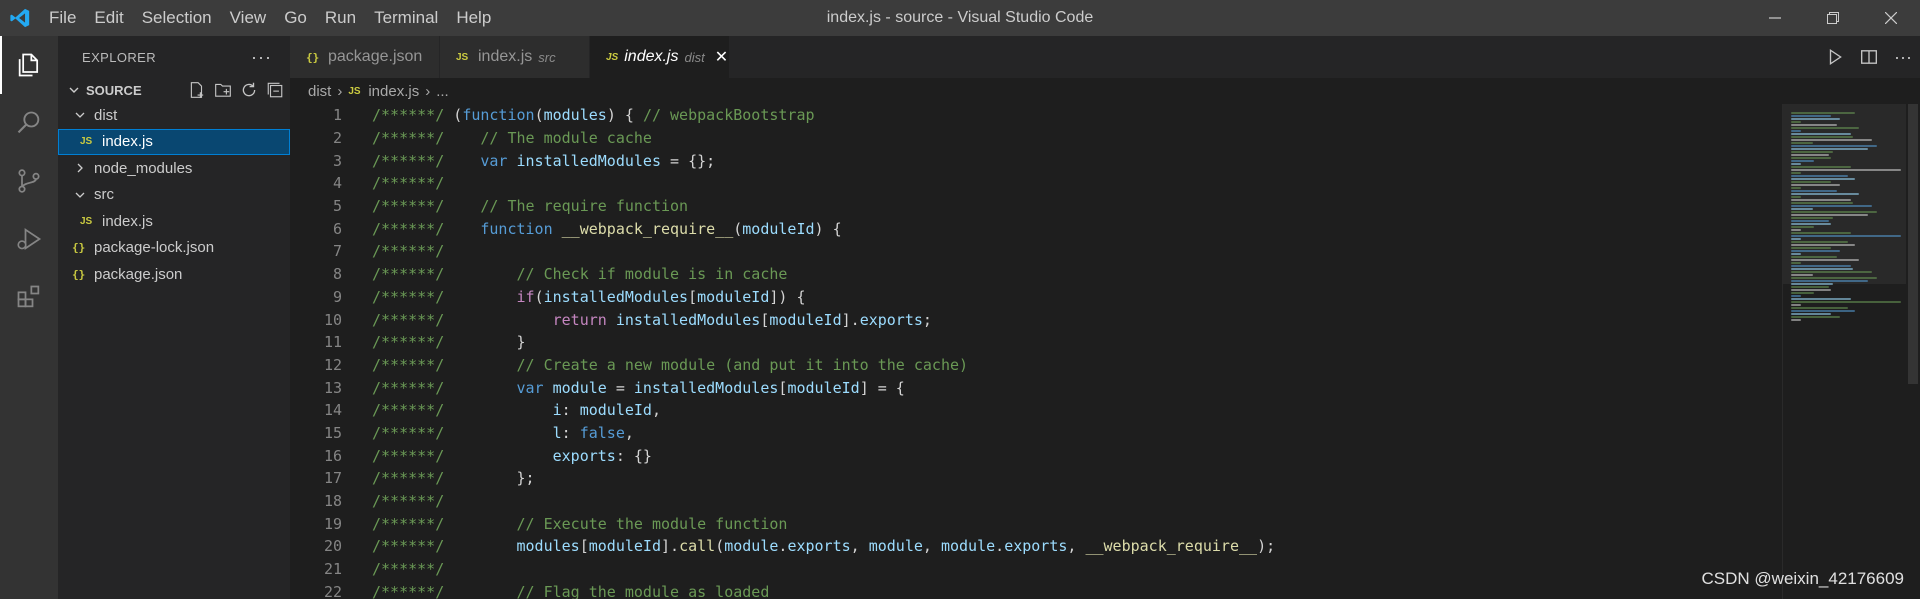 The height and width of the screenshot is (599, 1920). Describe the element at coordinates (174, 195) in the screenshot. I see `tree-item: src` at that location.